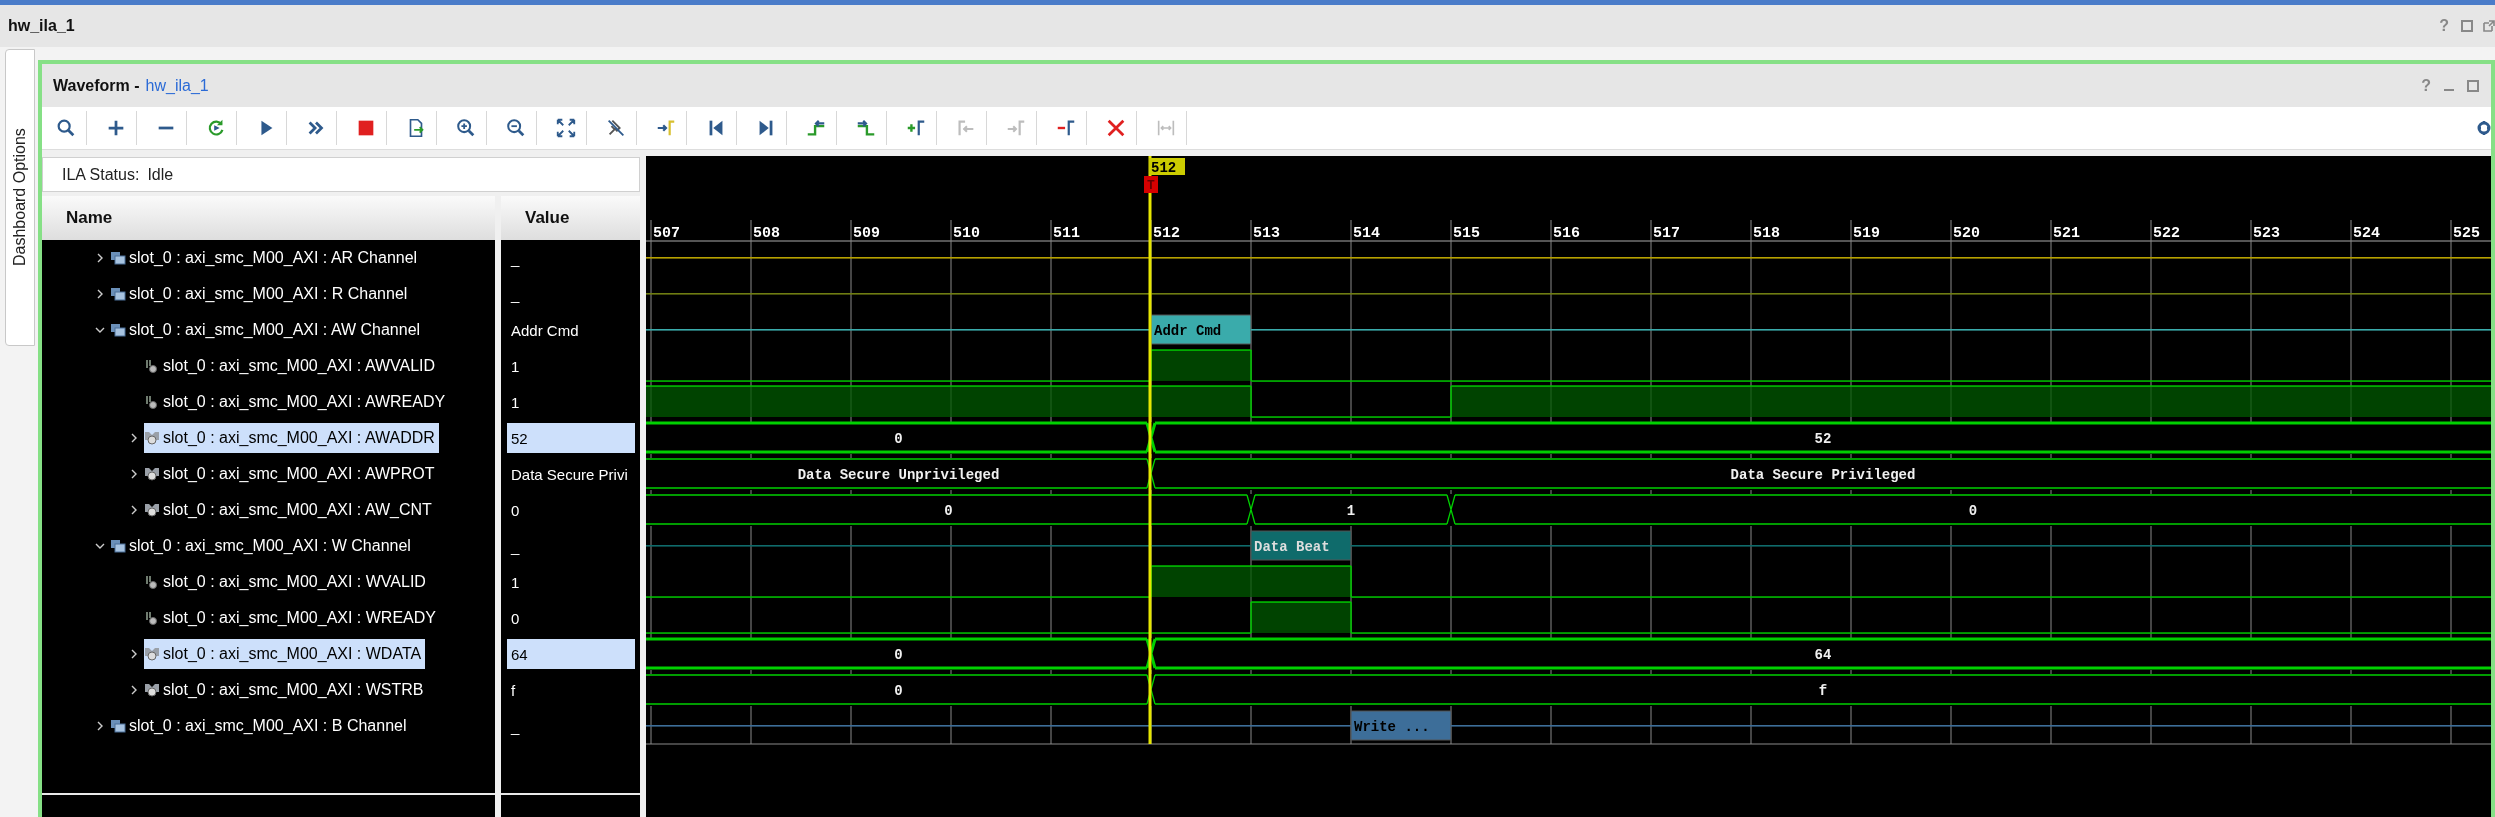 This screenshot has height=817, width=2495. What do you see at coordinates (306, 402) in the screenshot?
I see `signal-name: slot_0 : axi_smc_M00_AXI : AWREADY` at bounding box center [306, 402].